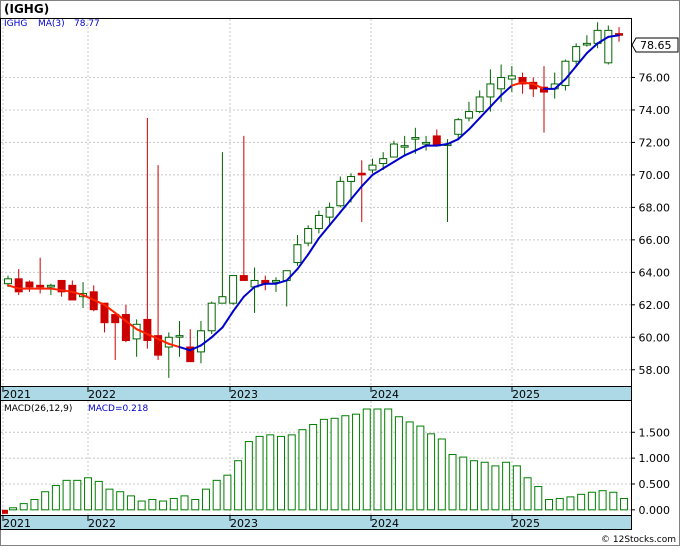 The width and height of the screenshot is (680, 550). What do you see at coordinates (655, 175) in the screenshot?
I see `price-y-tick-label: 70.00` at bounding box center [655, 175].